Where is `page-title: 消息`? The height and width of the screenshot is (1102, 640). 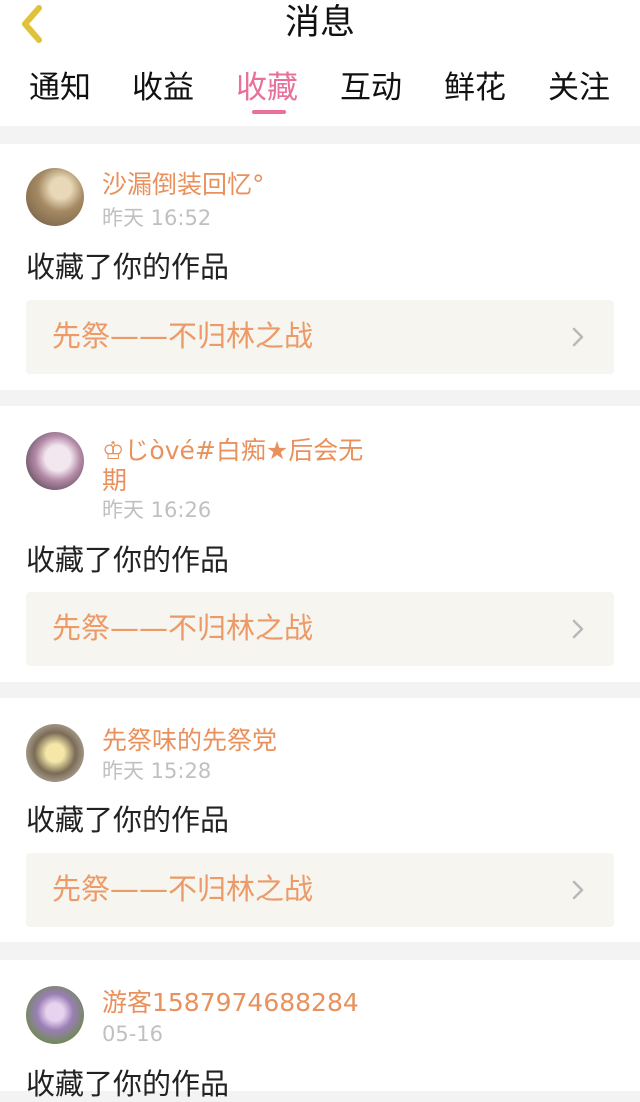 page-title: 消息 is located at coordinates (319, 23).